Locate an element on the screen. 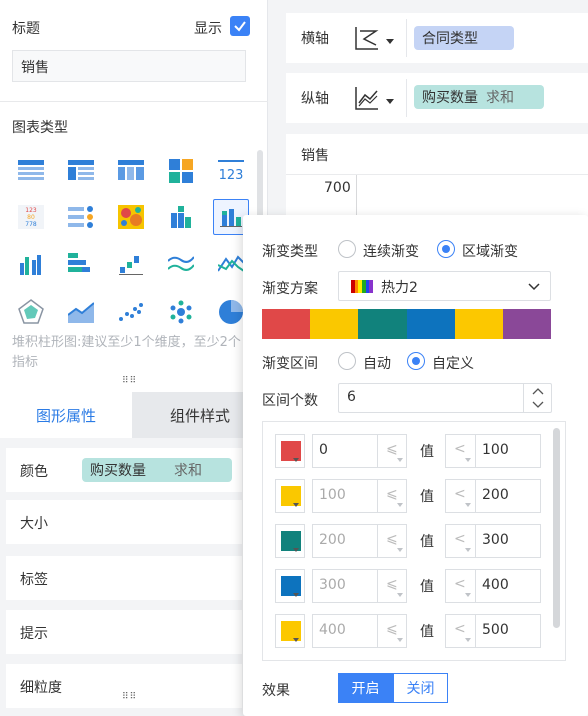 This screenshot has width=588, height=716. range-from-input: 300 ⩽ is located at coordinates (359, 586).